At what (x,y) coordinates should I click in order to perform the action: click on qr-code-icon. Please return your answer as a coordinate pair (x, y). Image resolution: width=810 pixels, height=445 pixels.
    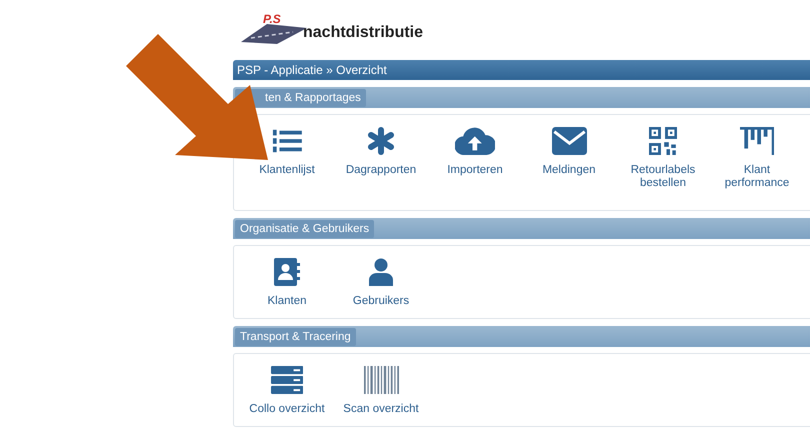
    Looking at the image, I should click on (663, 141).